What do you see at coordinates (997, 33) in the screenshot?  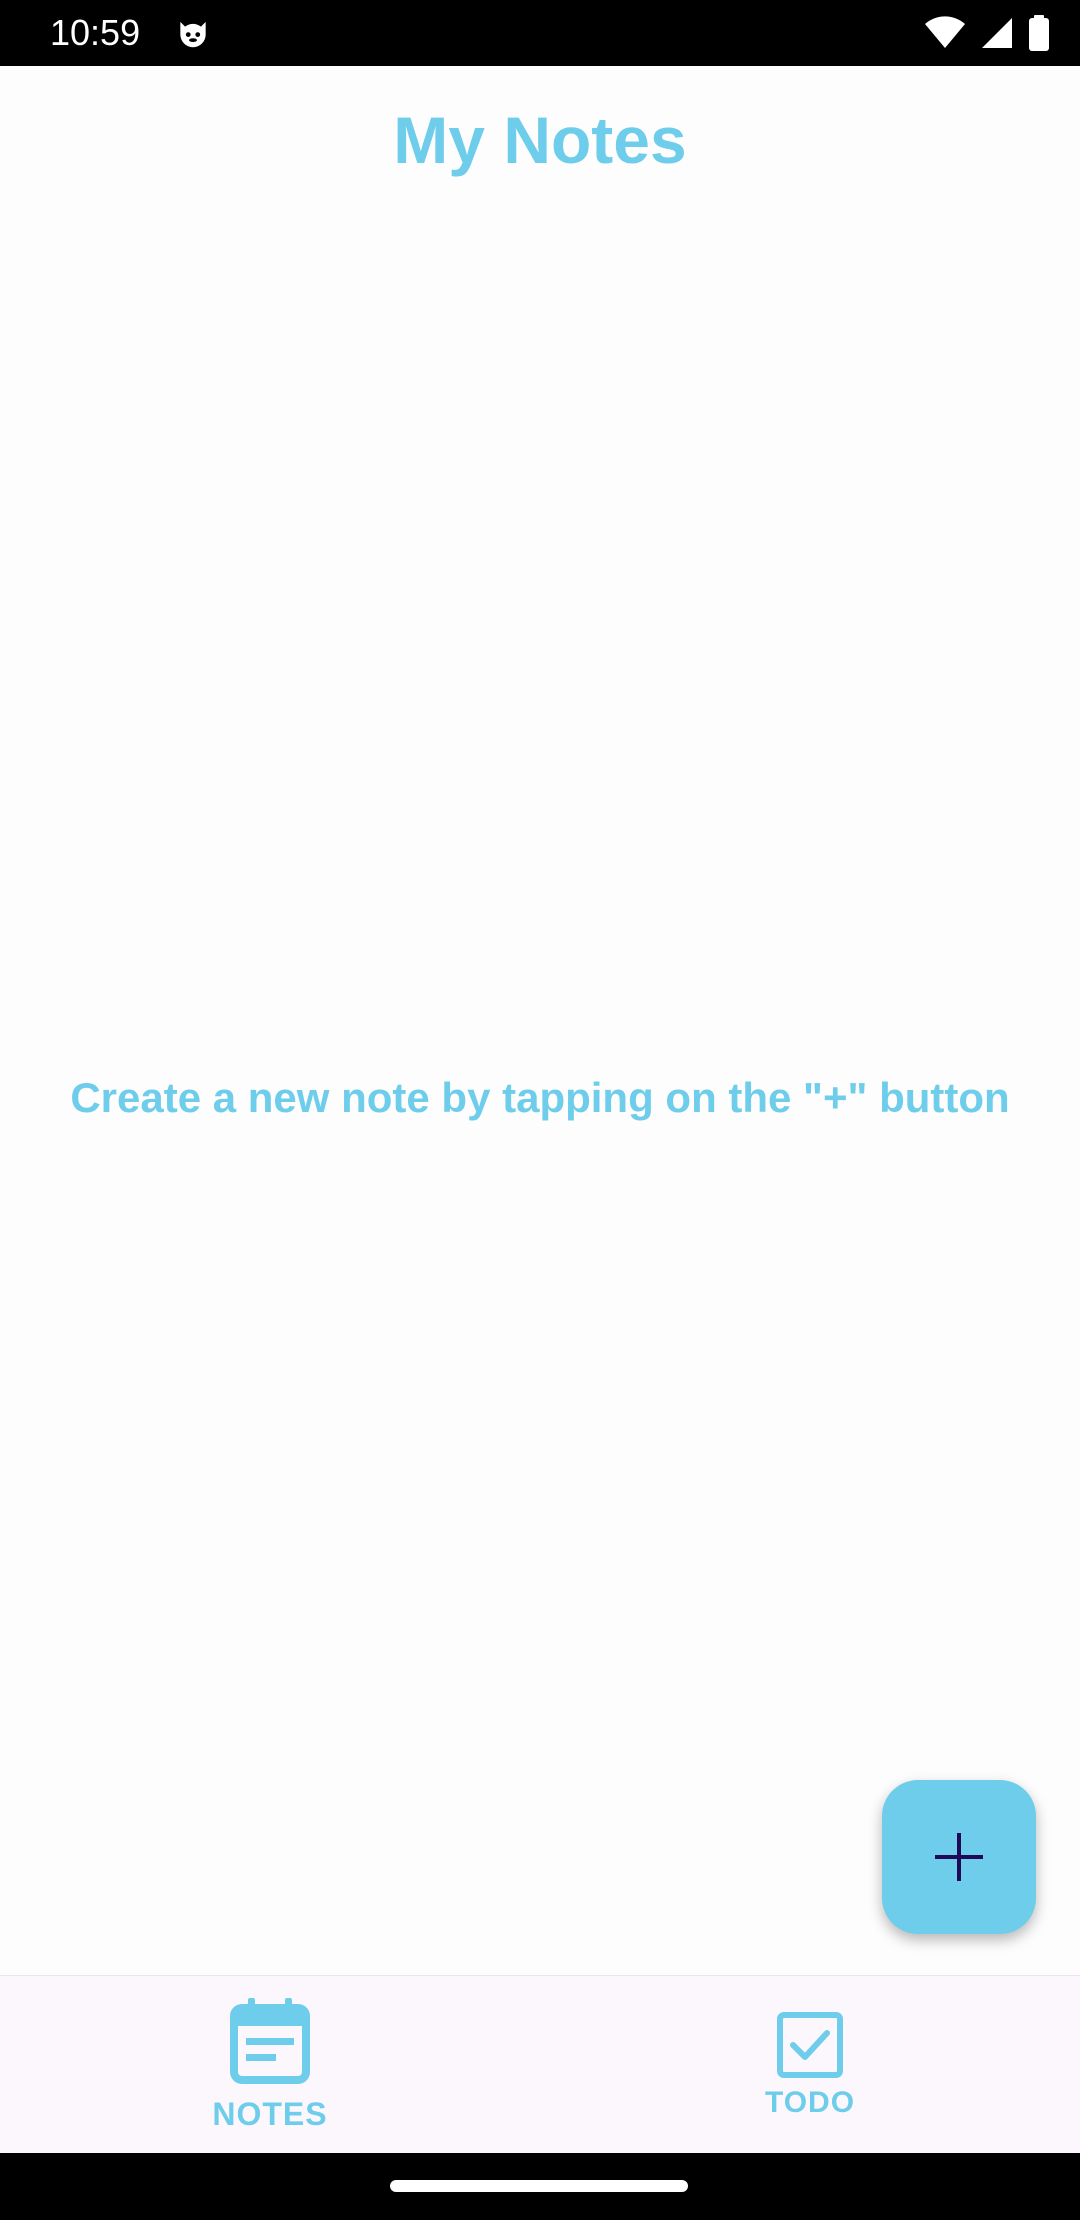 I see `cell-signal-icon` at bounding box center [997, 33].